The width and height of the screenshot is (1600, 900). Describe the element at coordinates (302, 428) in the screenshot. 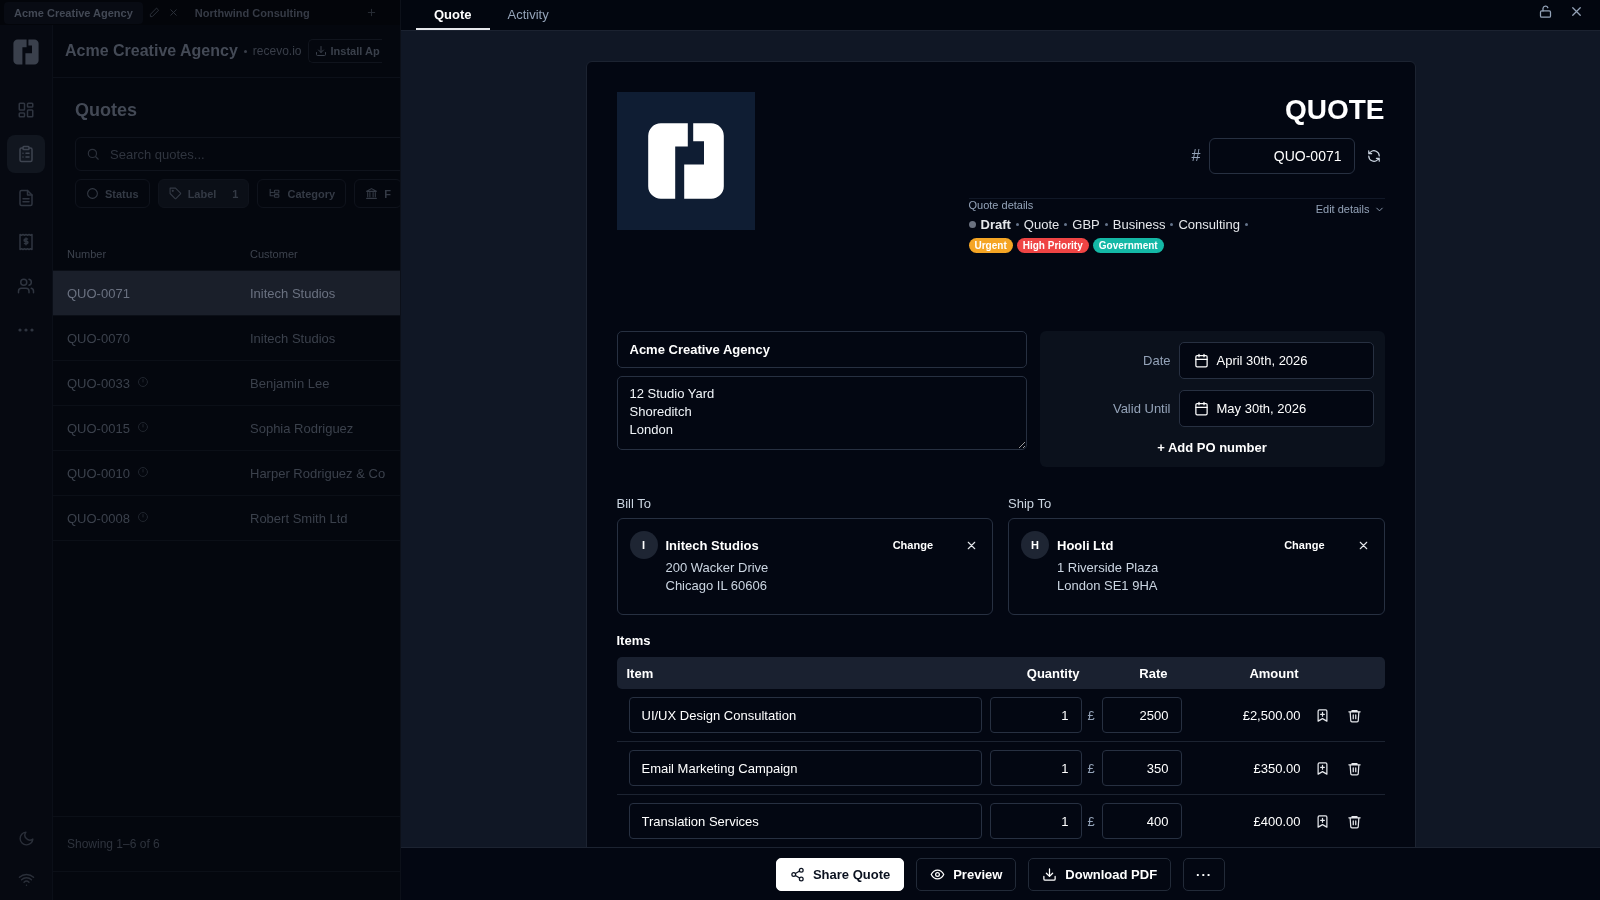

I see `customer-name: Sophia Rodriguez` at that location.